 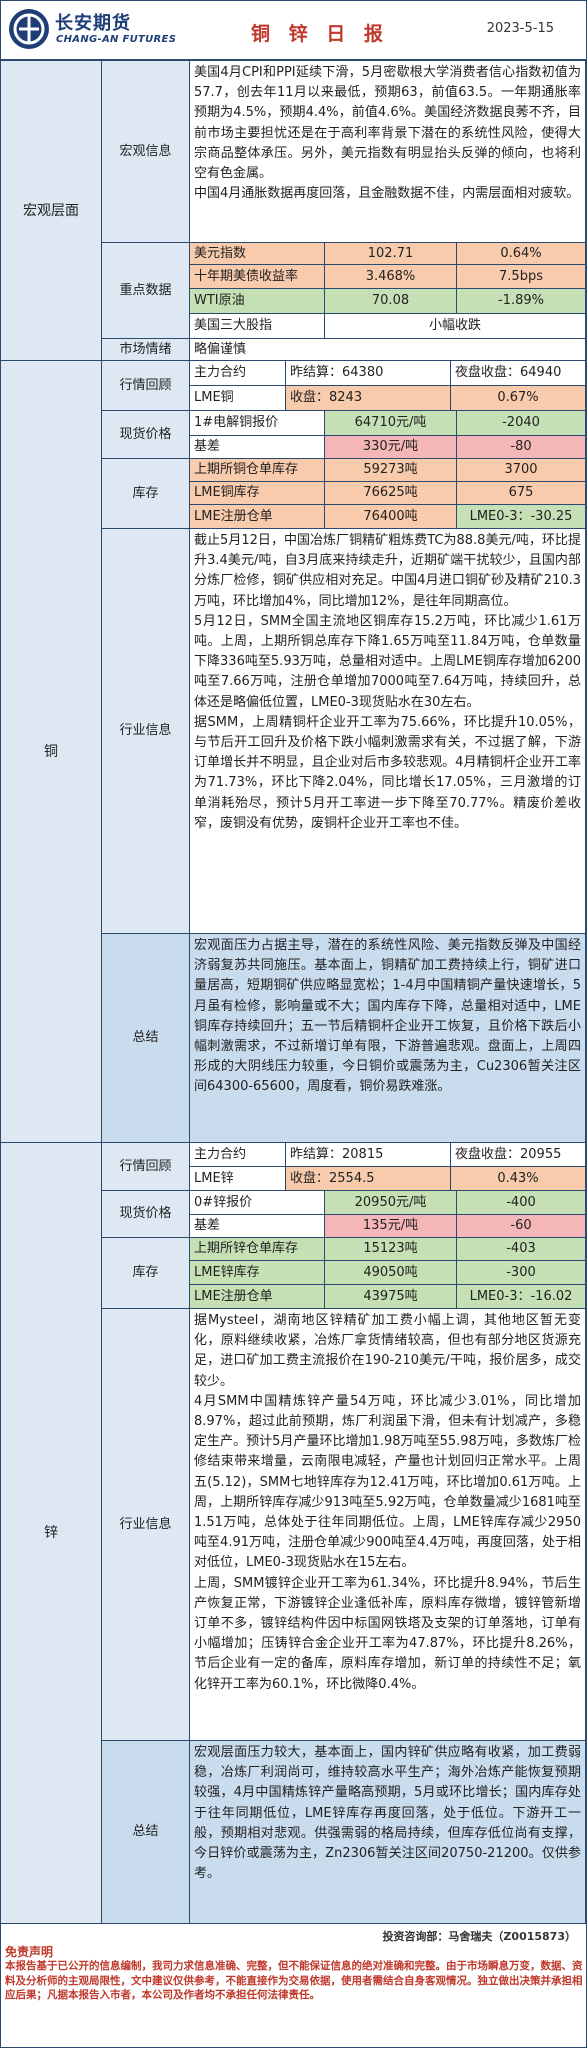 I want to click on zn-inv-value-2: 43975吨, so click(x=391, y=1297).